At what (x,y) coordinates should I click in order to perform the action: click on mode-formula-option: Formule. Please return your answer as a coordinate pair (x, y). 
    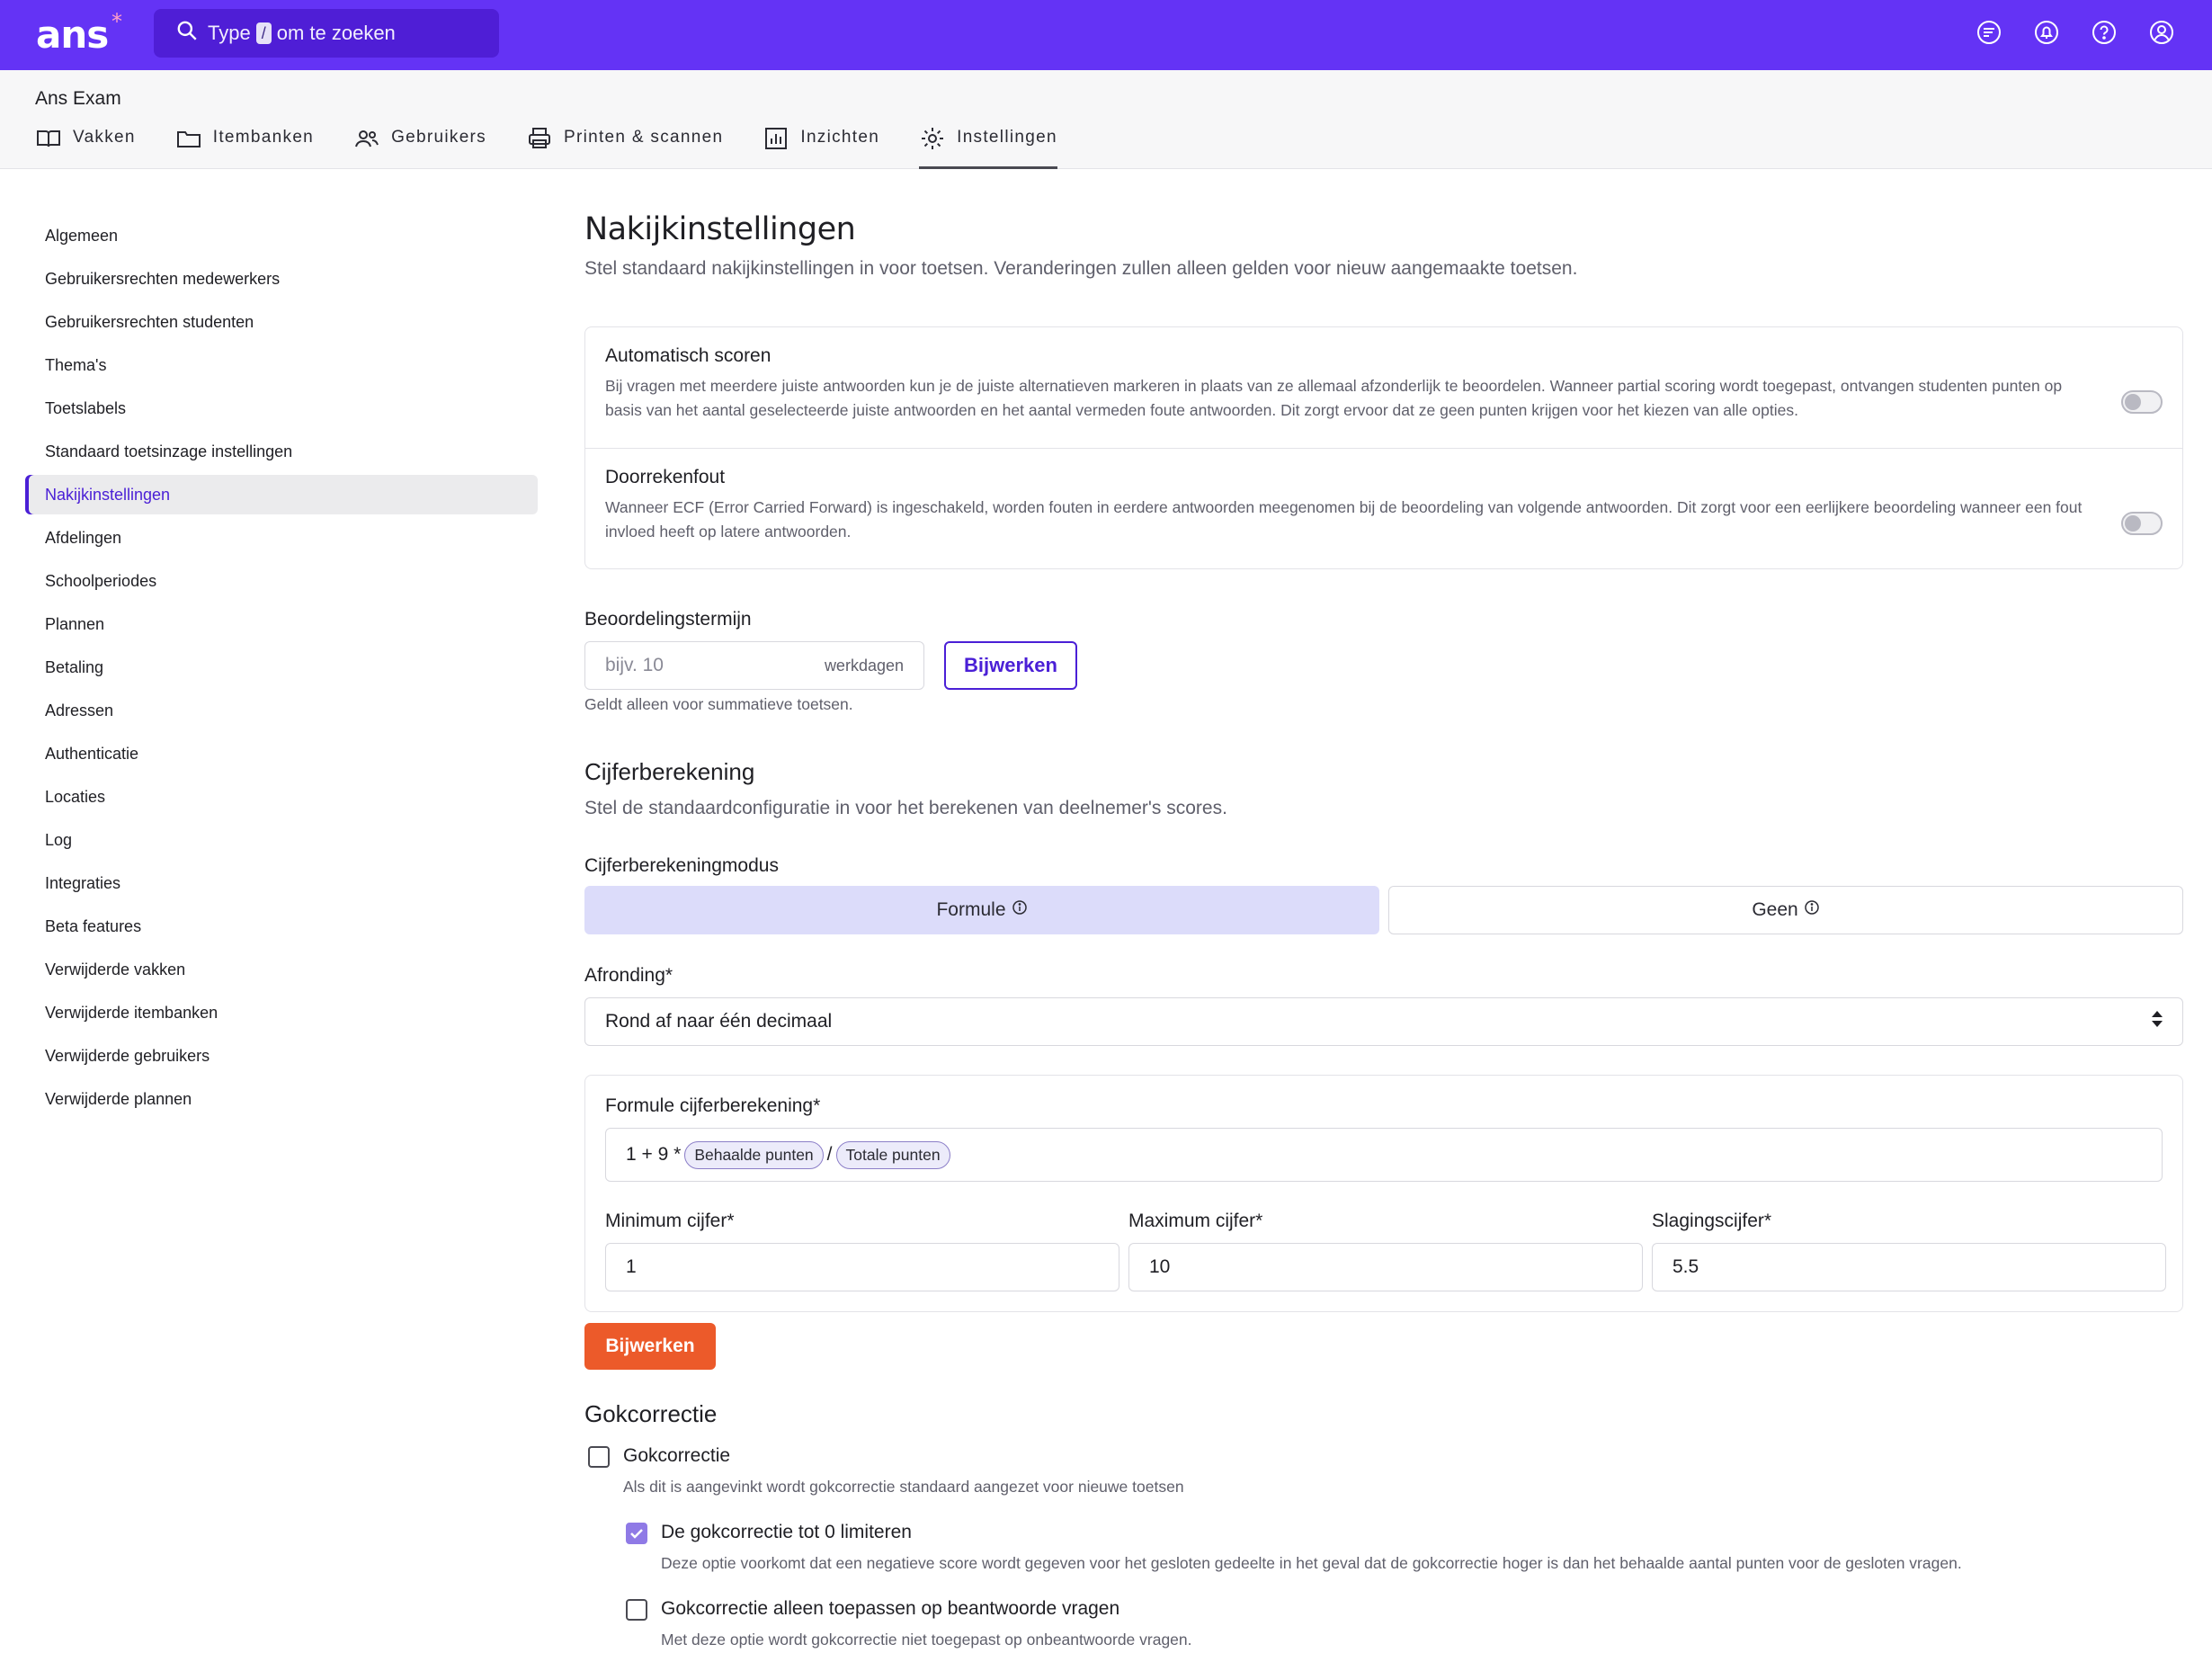
    Looking at the image, I should click on (981, 910).